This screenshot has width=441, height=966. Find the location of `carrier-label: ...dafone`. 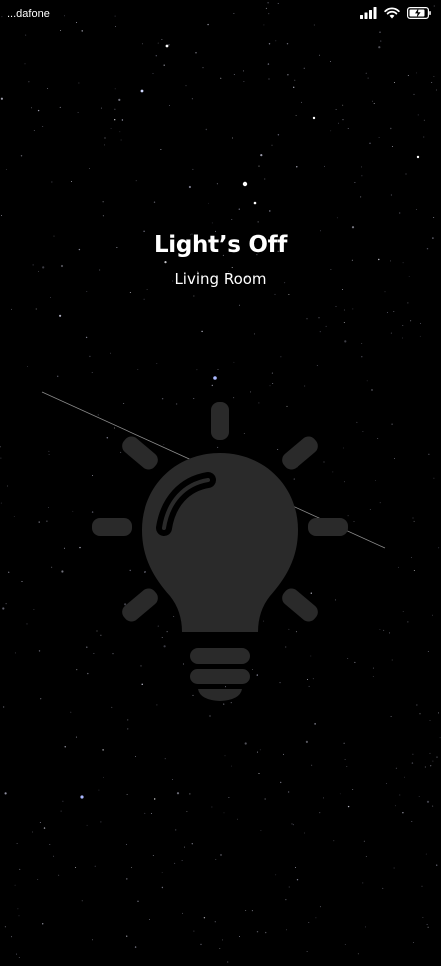

carrier-label: ...dafone is located at coordinates (28, 14).